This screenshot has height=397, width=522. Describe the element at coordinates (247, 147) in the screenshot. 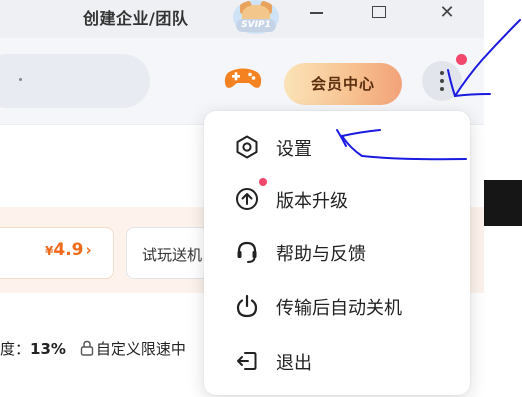

I see `settings-icon` at that location.